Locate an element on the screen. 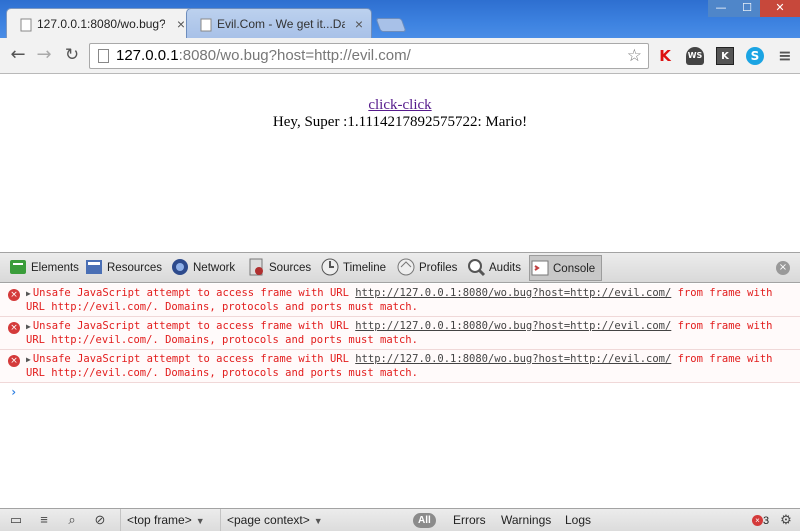 This screenshot has width=800, height=532. reload-button: ↻ is located at coordinates (72, 56).